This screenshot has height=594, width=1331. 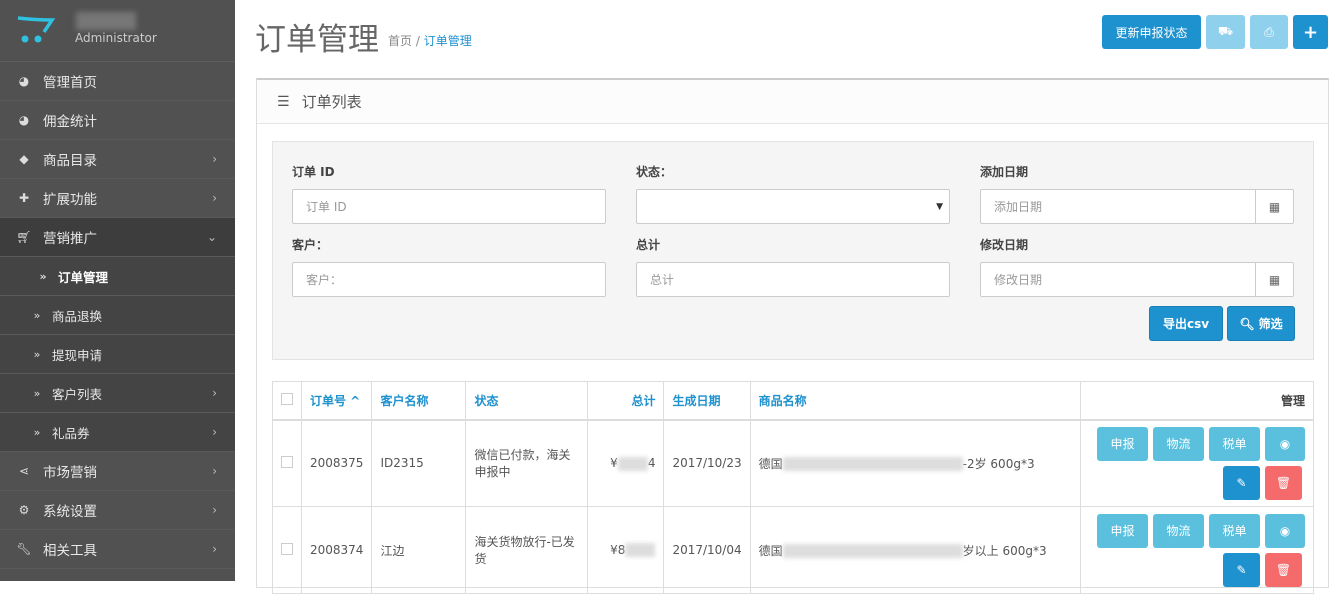 I want to click on product-suffix: 岁以上 600g*3, so click(x=1004, y=550).